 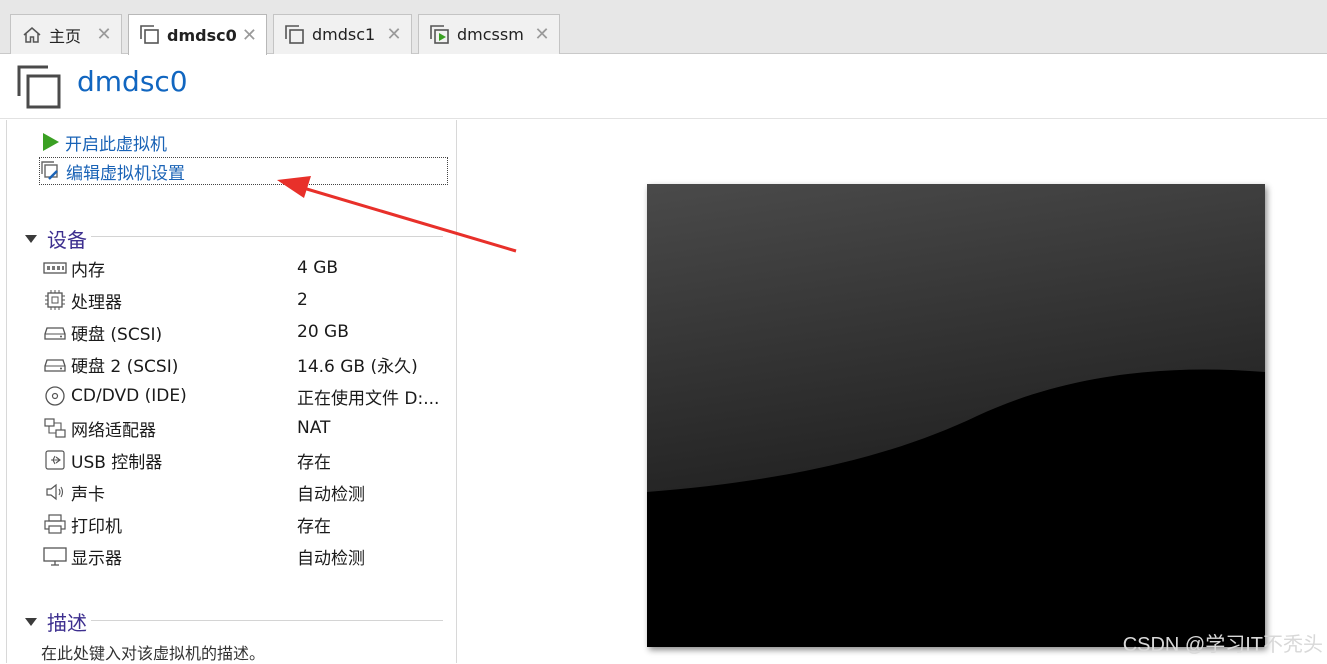 What do you see at coordinates (116, 144) in the screenshot?
I see `power-on-label: 开启此虚拟机` at bounding box center [116, 144].